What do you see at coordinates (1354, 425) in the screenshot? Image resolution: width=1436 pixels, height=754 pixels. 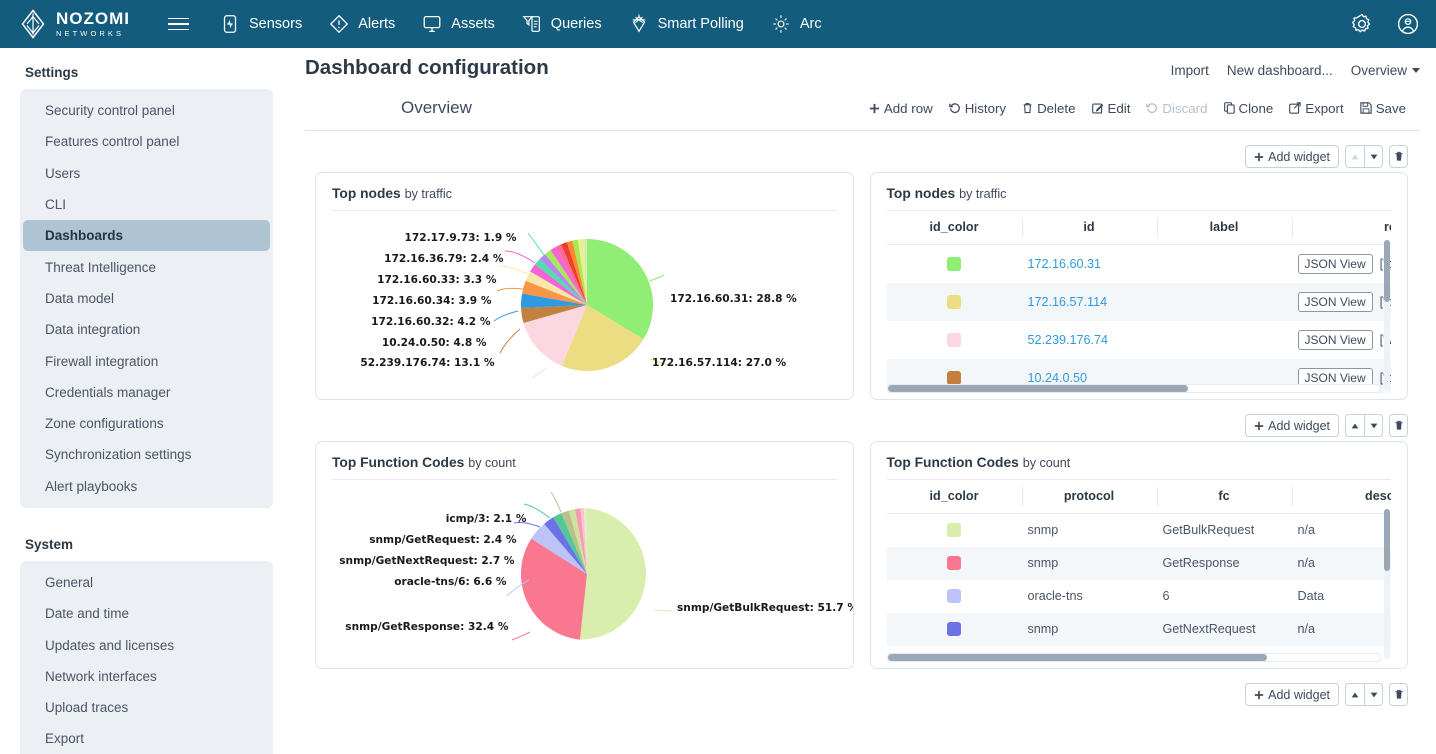 I see `row-2-move-up-button` at bounding box center [1354, 425].